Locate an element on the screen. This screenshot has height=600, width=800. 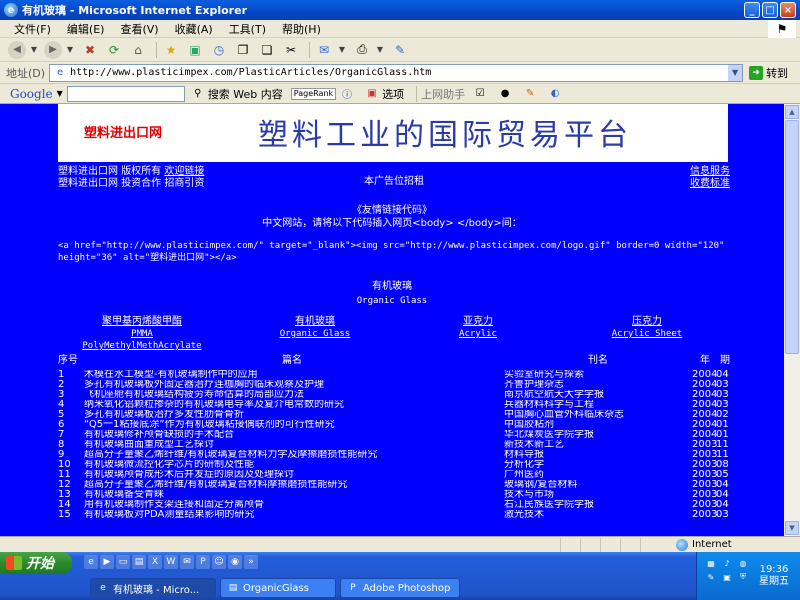
table-row: 13 有机玻璃备受青睐 技术与市场 2003 04 is located at coordinates (393, 495).